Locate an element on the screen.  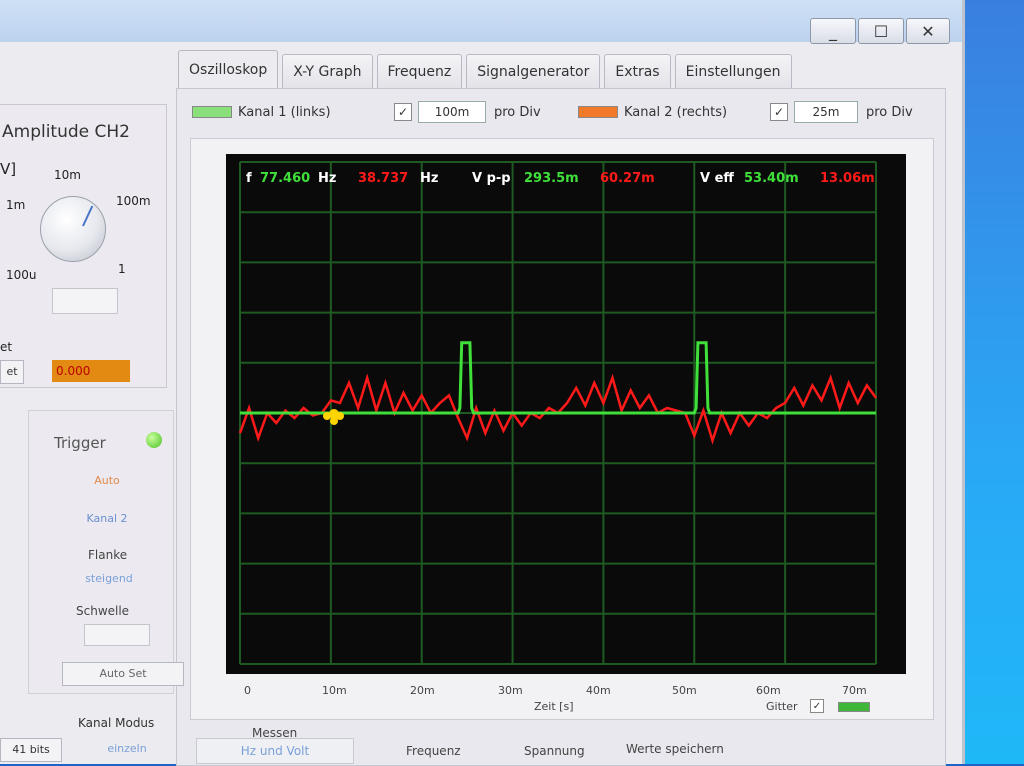
x-tick-20m: 20m is located at coordinates (422, 690).